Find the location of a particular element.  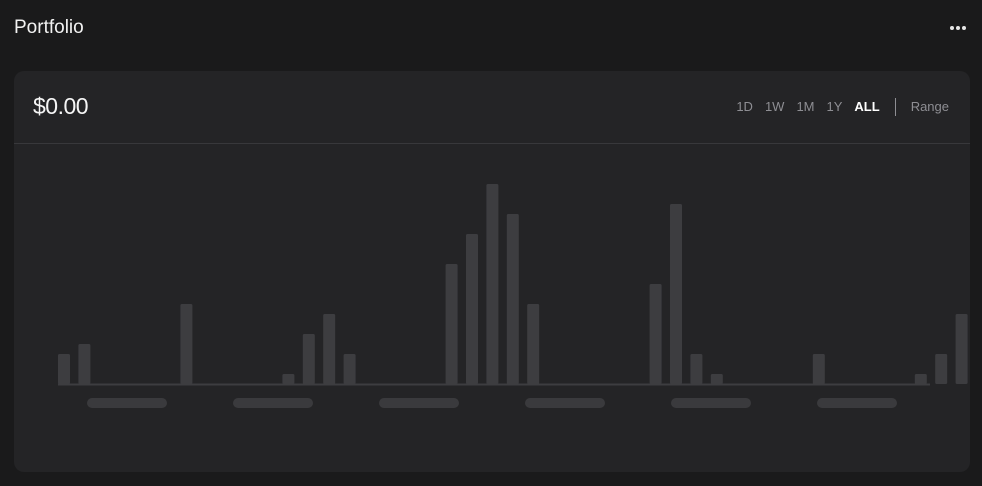

custom-range-button: Range is located at coordinates (930, 107).